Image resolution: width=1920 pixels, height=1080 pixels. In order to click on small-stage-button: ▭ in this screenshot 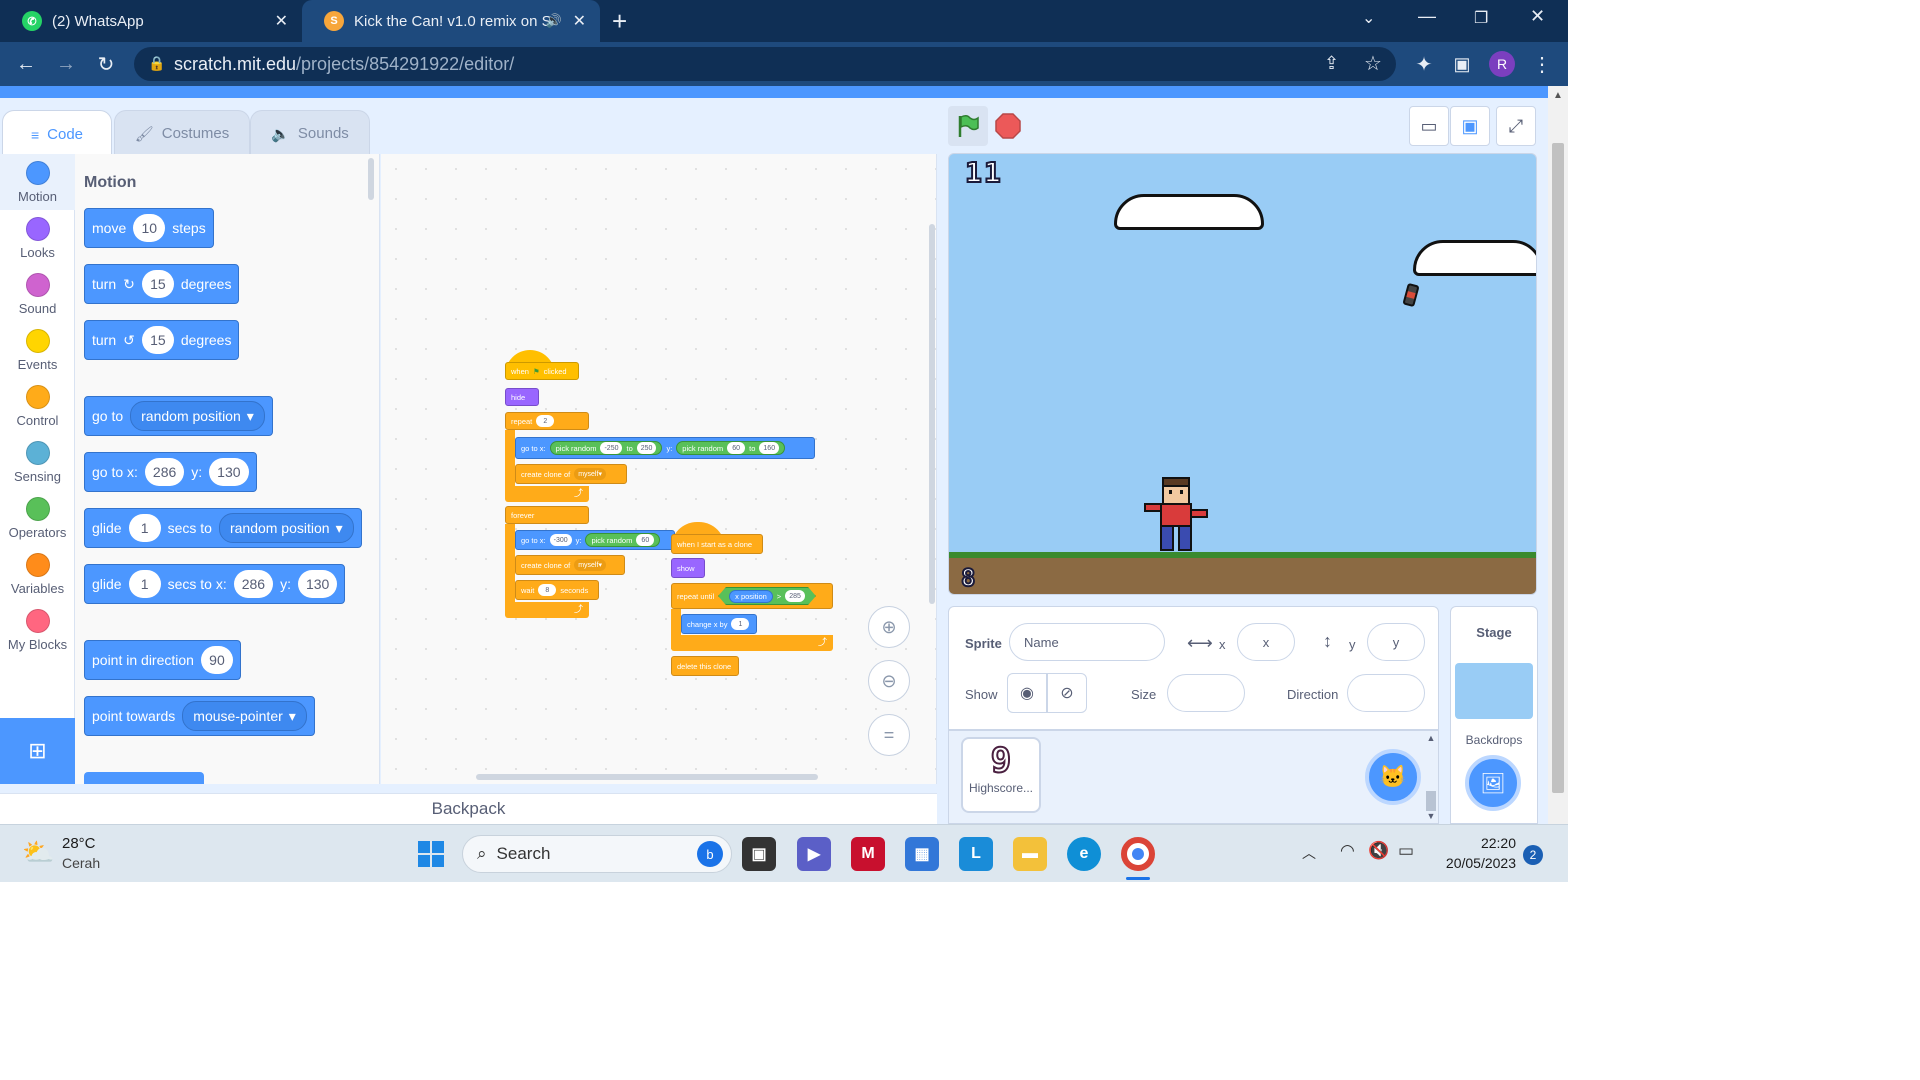, I will do `click(1429, 126)`.